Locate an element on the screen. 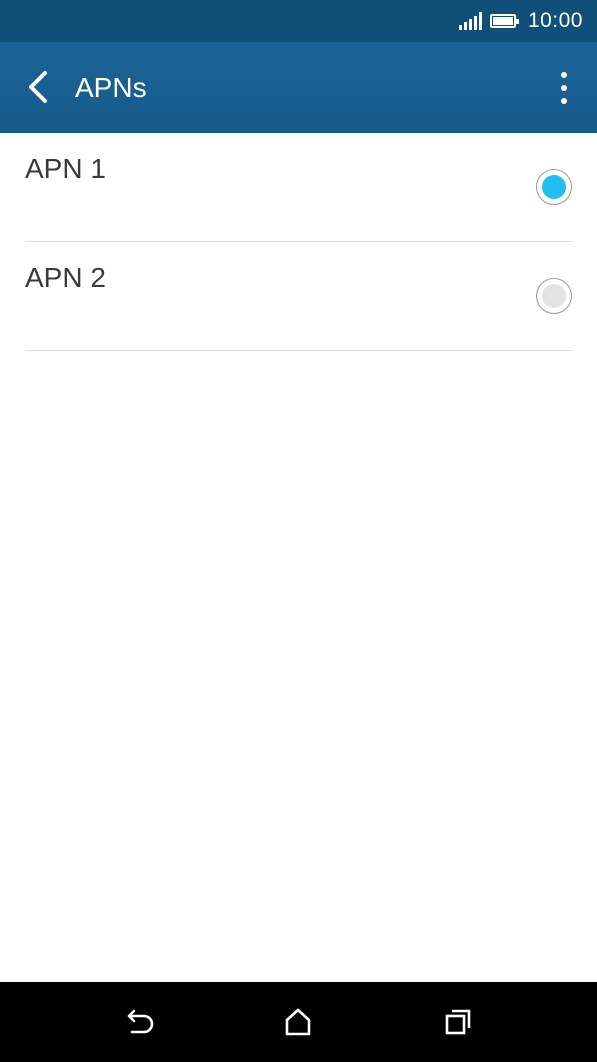 The image size is (597, 1062). back-icon is located at coordinates (140, 1021).